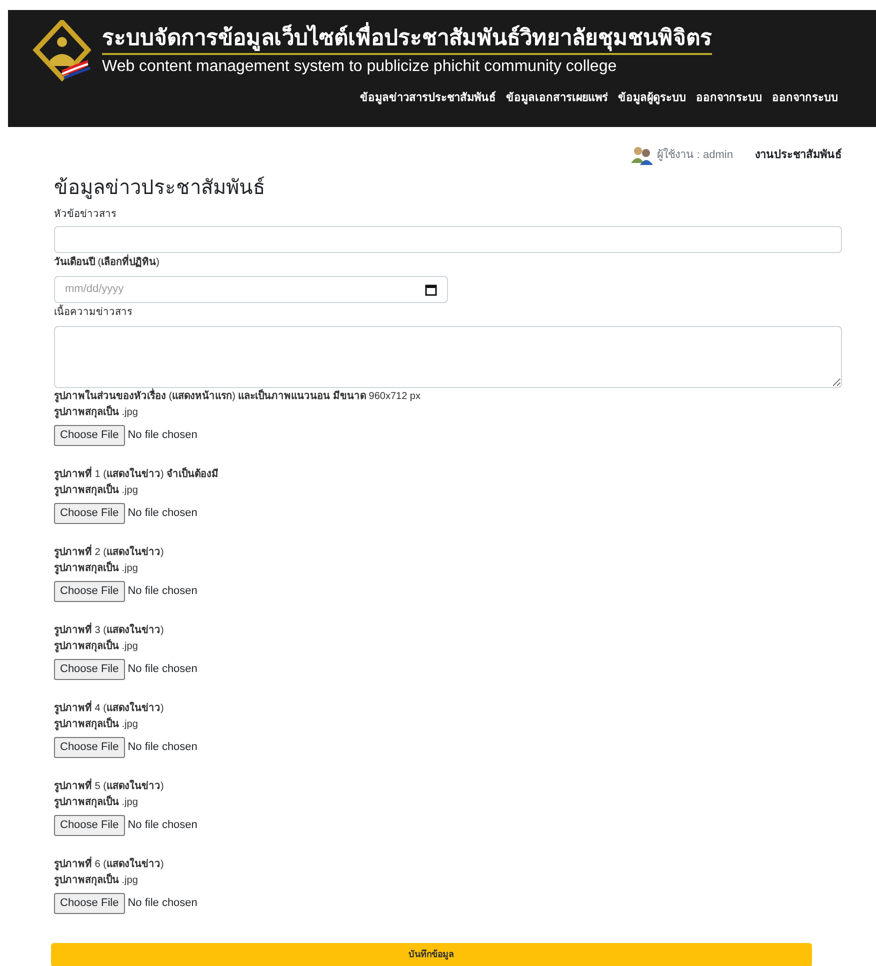  What do you see at coordinates (694, 155) in the screenshot?
I see `user-label: ผู้ใช้งาน : admin` at bounding box center [694, 155].